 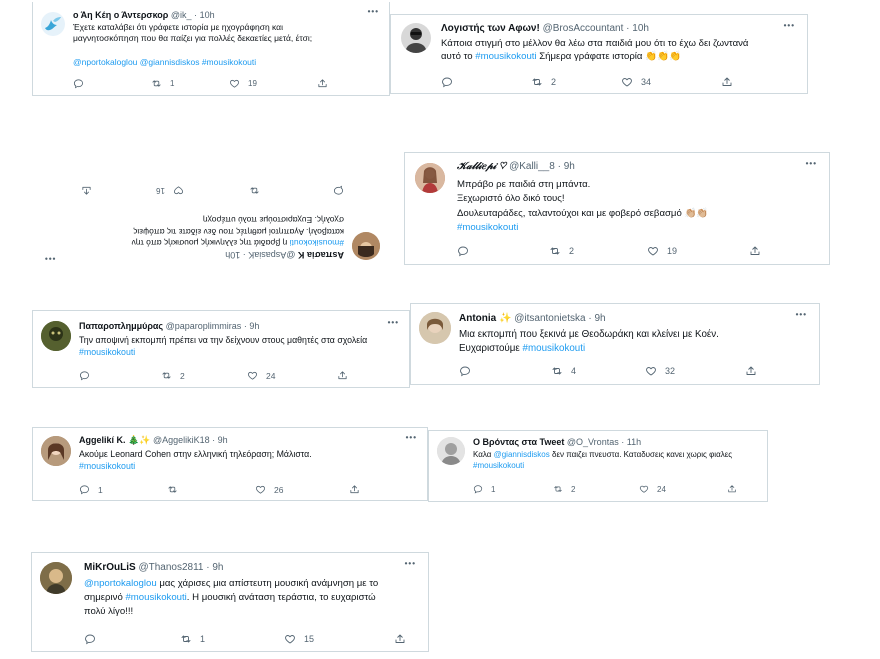 I want to click on author-name: Aggelikí K. 🎄✨, so click(x=114, y=440).